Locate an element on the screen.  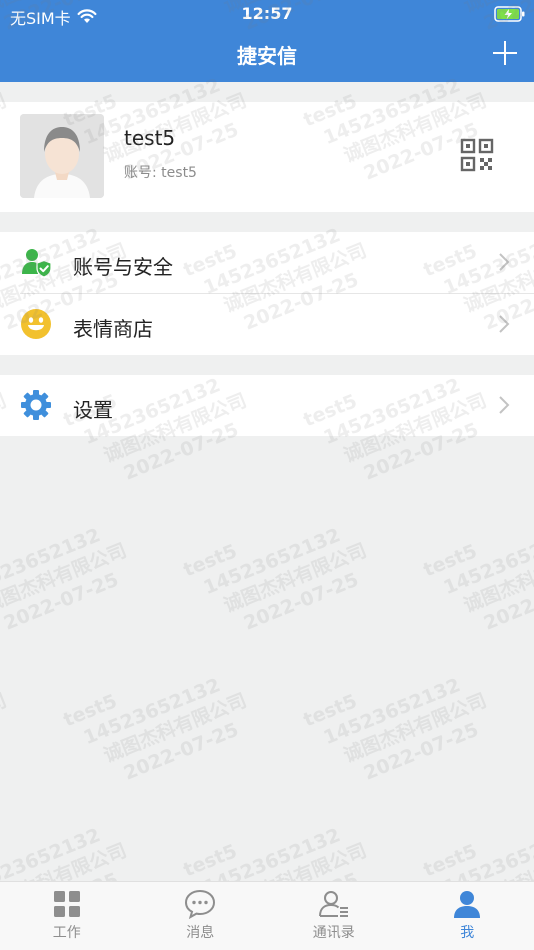
menu-label-account-security: 账号与安全 is located at coordinates (123, 267).